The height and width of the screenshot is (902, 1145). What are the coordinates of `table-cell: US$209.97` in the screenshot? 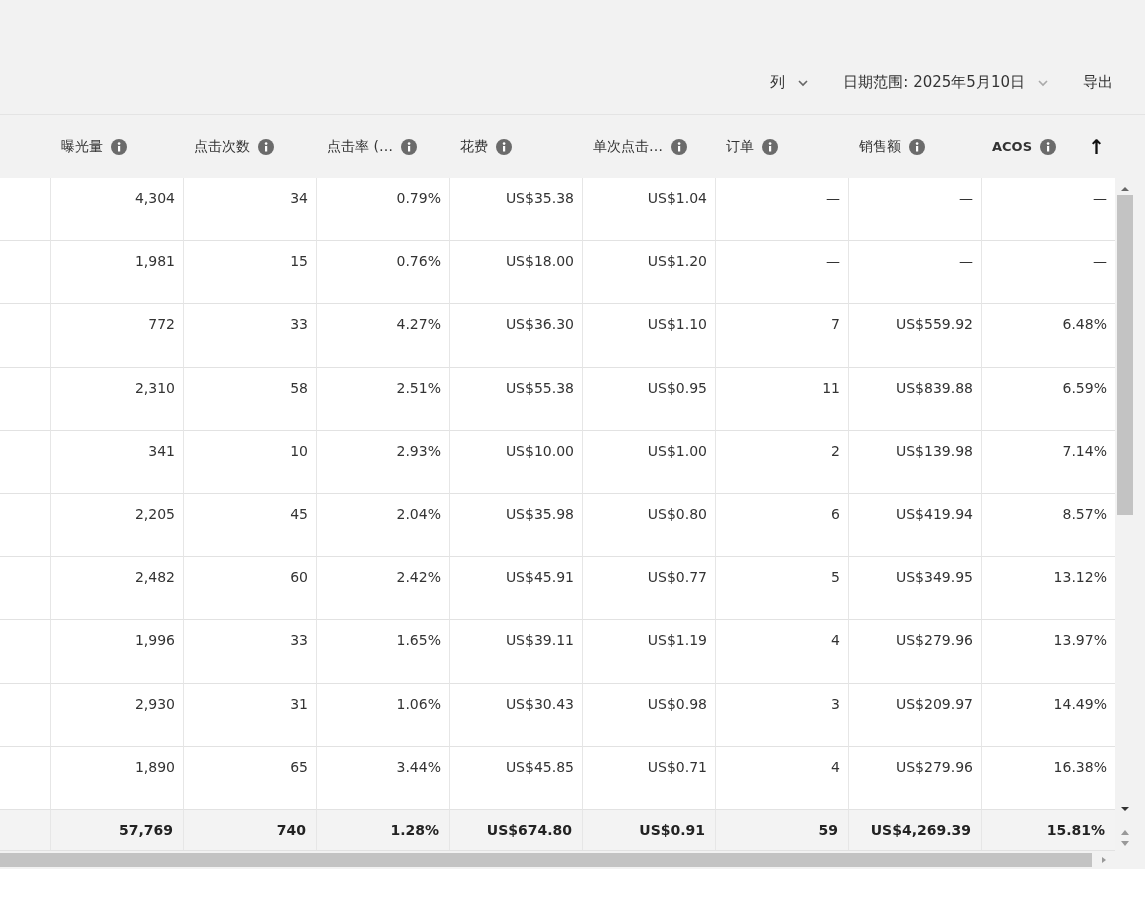 It's located at (934, 703).